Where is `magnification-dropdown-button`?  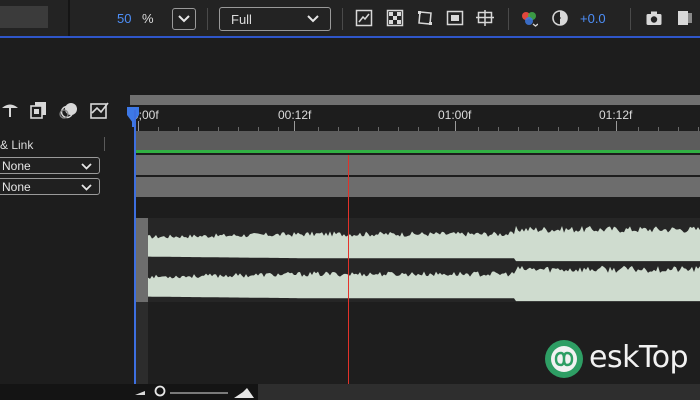
magnification-dropdown-button is located at coordinates (184, 19).